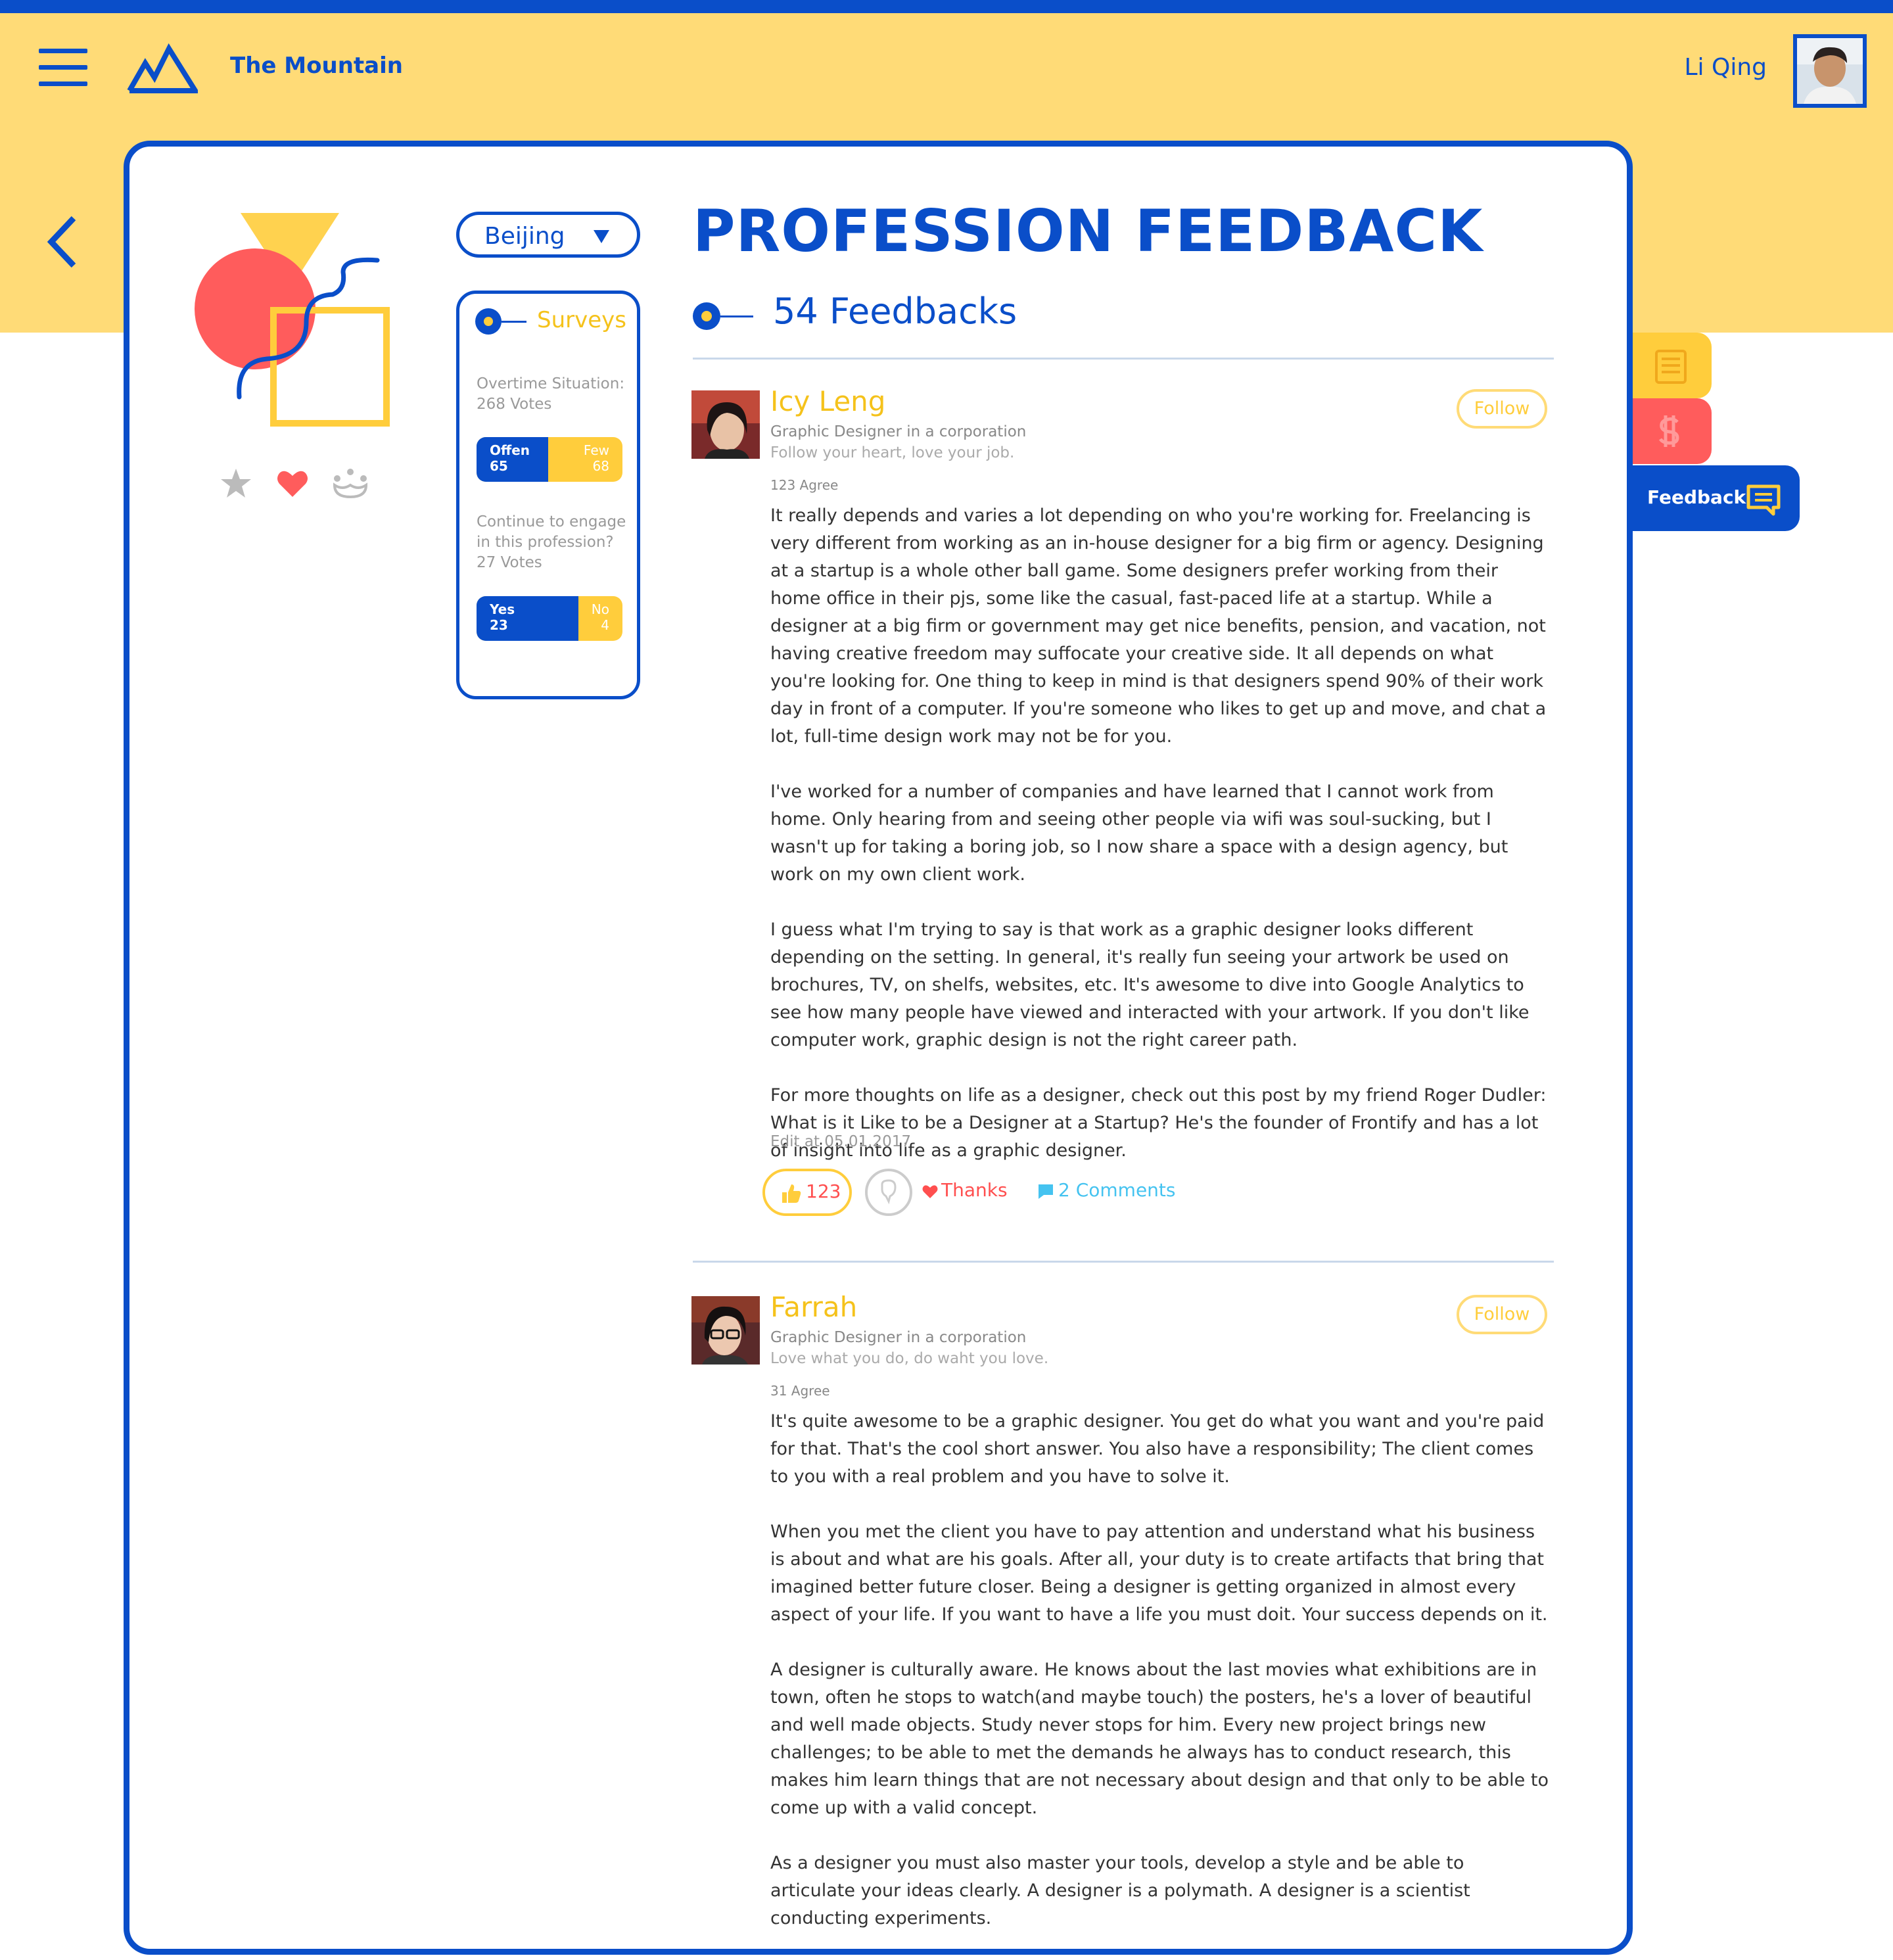  What do you see at coordinates (947, 7) in the screenshot?
I see `top-accent-bar` at bounding box center [947, 7].